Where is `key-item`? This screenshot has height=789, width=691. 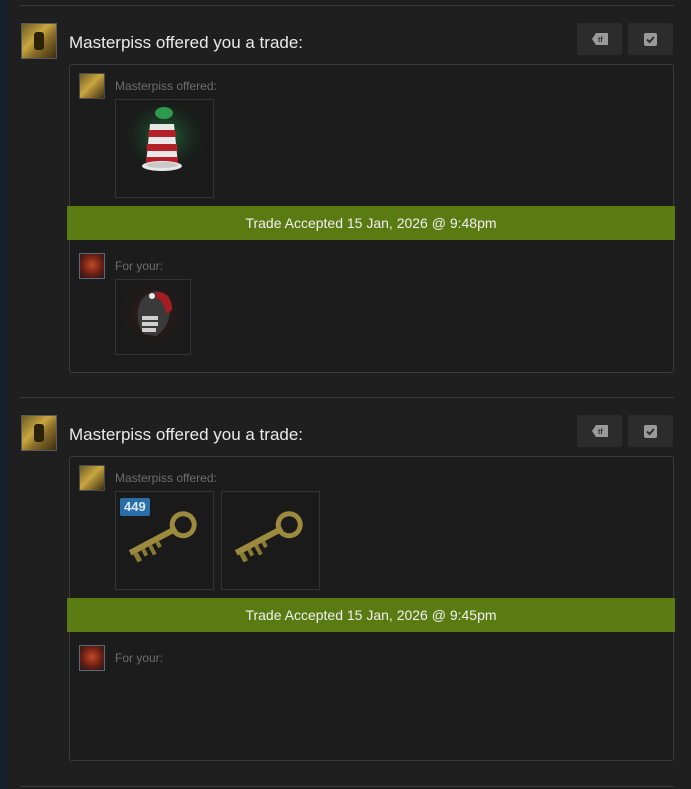 key-item is located at coordinates (270, 540).